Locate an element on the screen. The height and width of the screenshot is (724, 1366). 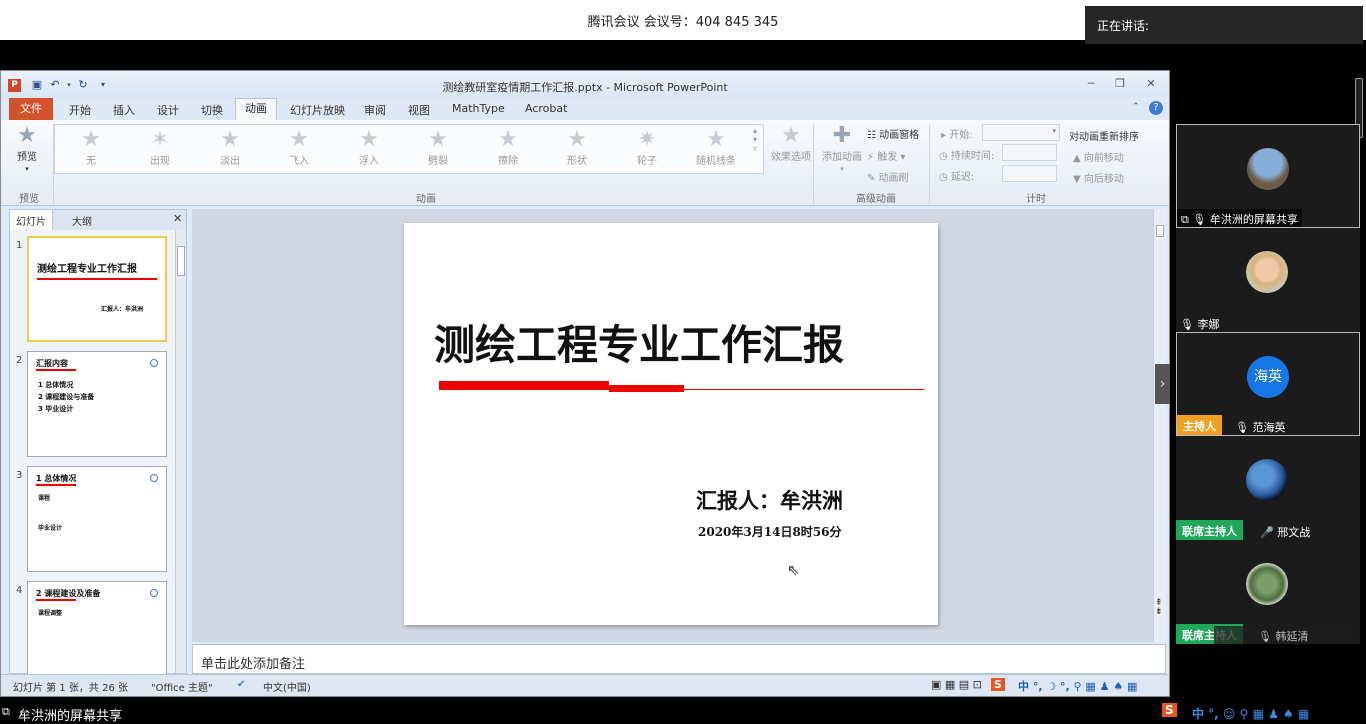
duration-stepper is located at coordinates (1029, 152).